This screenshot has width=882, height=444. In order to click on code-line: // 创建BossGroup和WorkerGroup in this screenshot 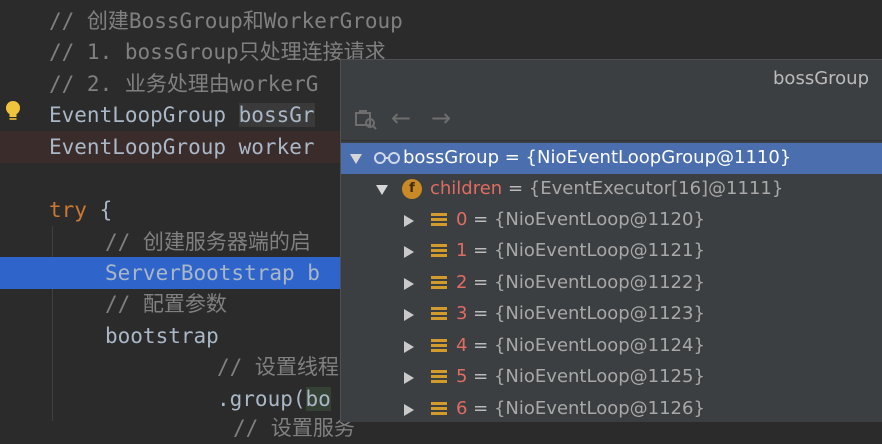, I will do `click(441, 21)`.